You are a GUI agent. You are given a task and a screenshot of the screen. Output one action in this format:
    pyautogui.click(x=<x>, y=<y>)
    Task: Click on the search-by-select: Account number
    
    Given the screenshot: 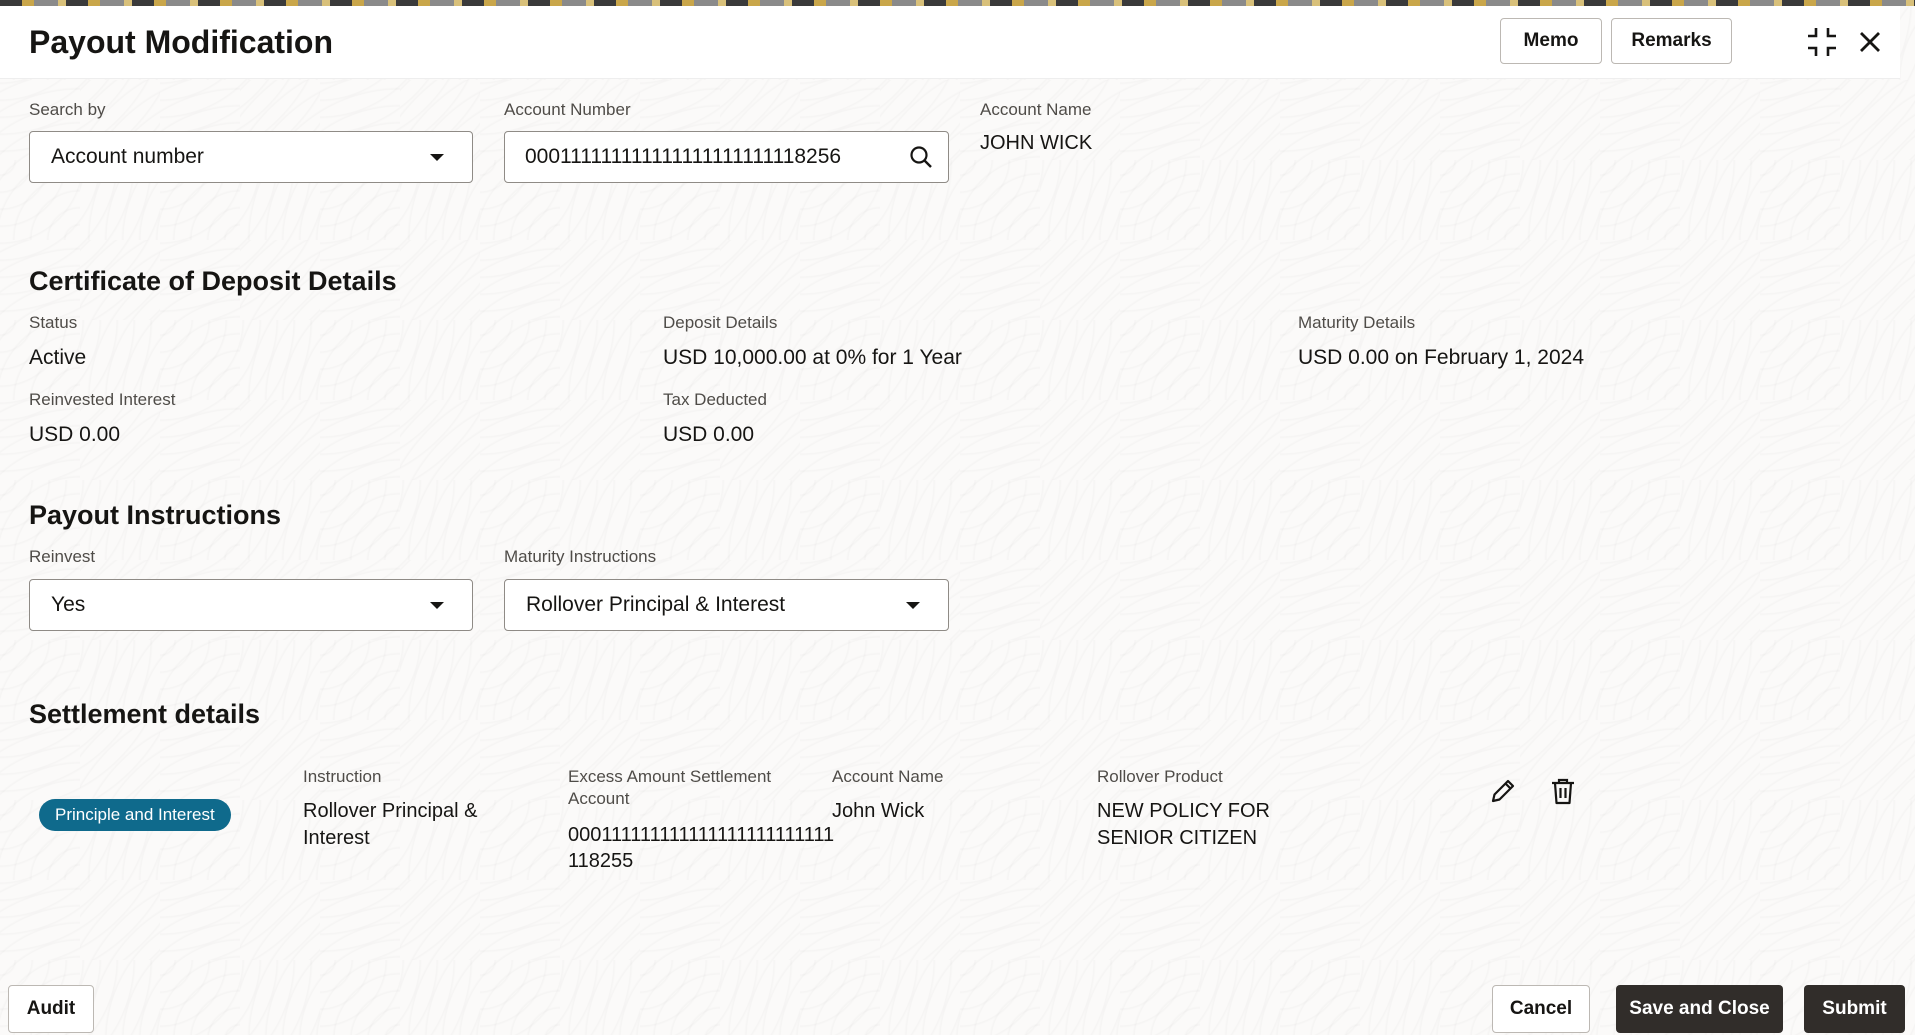 What is the action you would take?
    pyautogui.click(x=251, y=157)
    